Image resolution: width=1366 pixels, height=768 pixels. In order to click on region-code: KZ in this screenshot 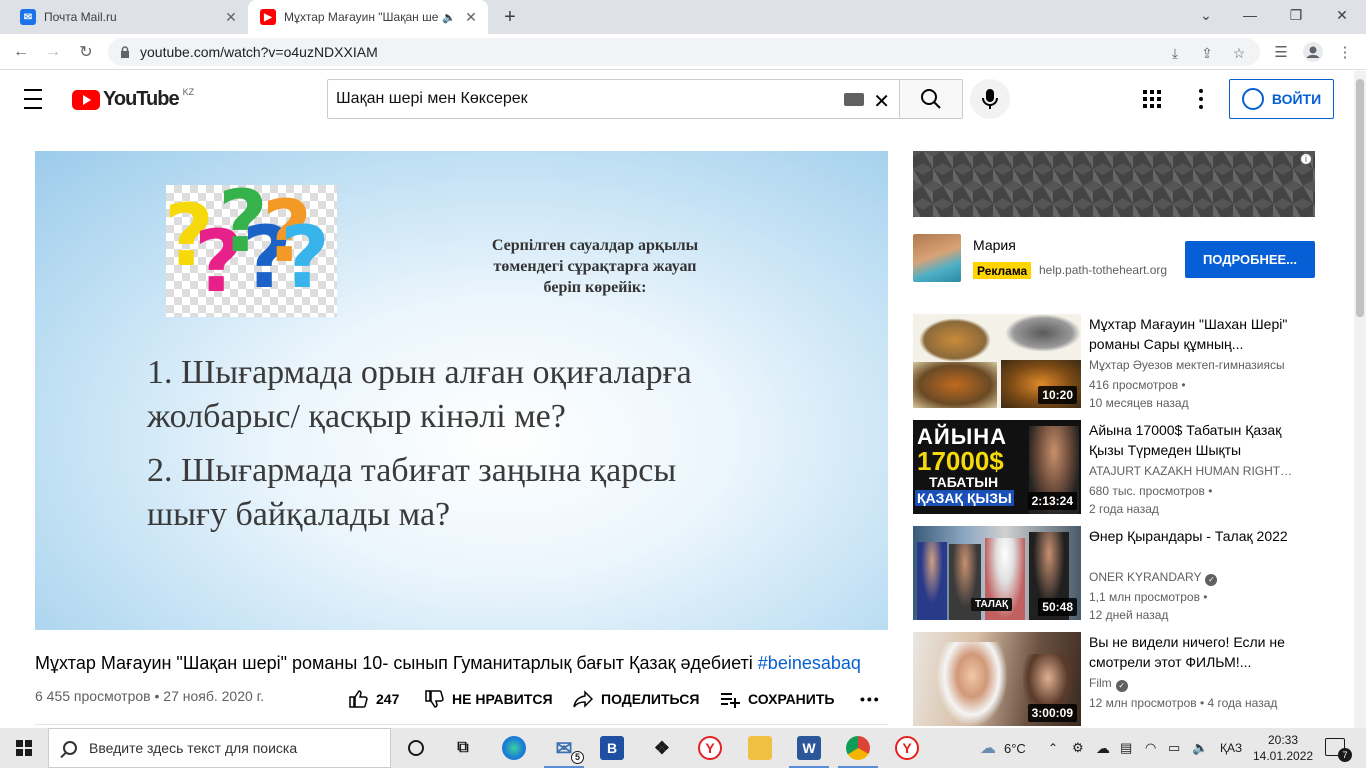, I will do `click(188, 91)`.